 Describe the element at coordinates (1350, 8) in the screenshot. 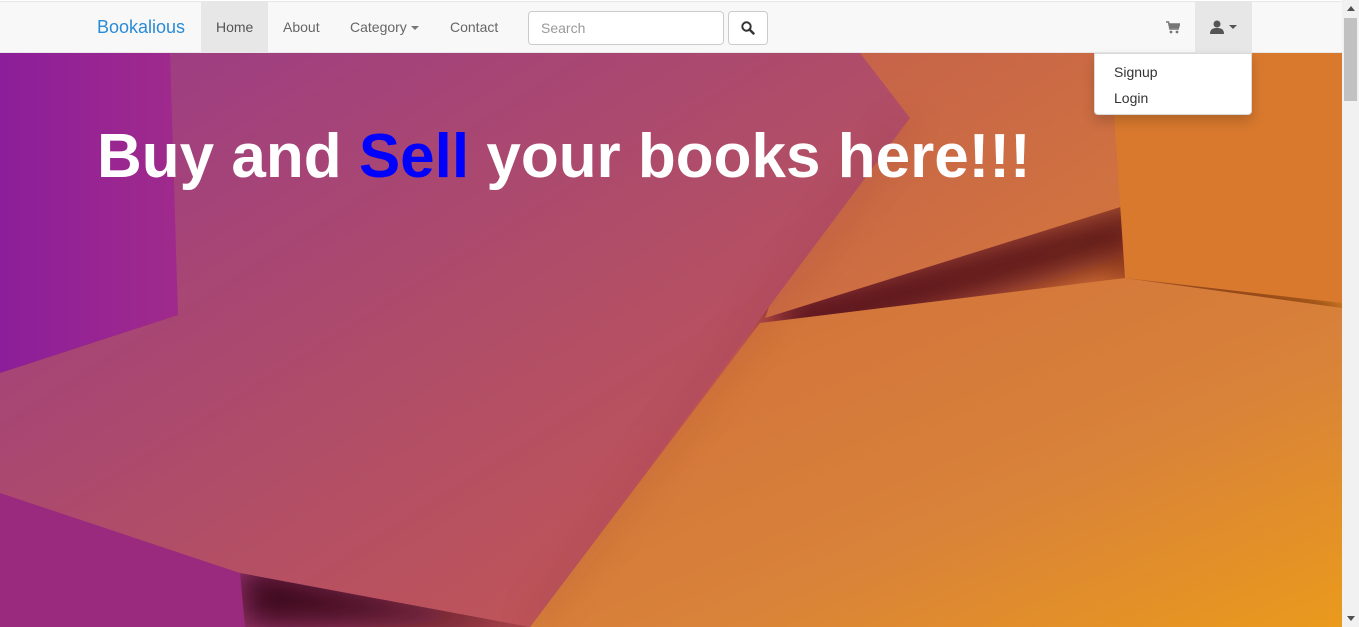

I see `scroll-up-arrow-icon` at that location.